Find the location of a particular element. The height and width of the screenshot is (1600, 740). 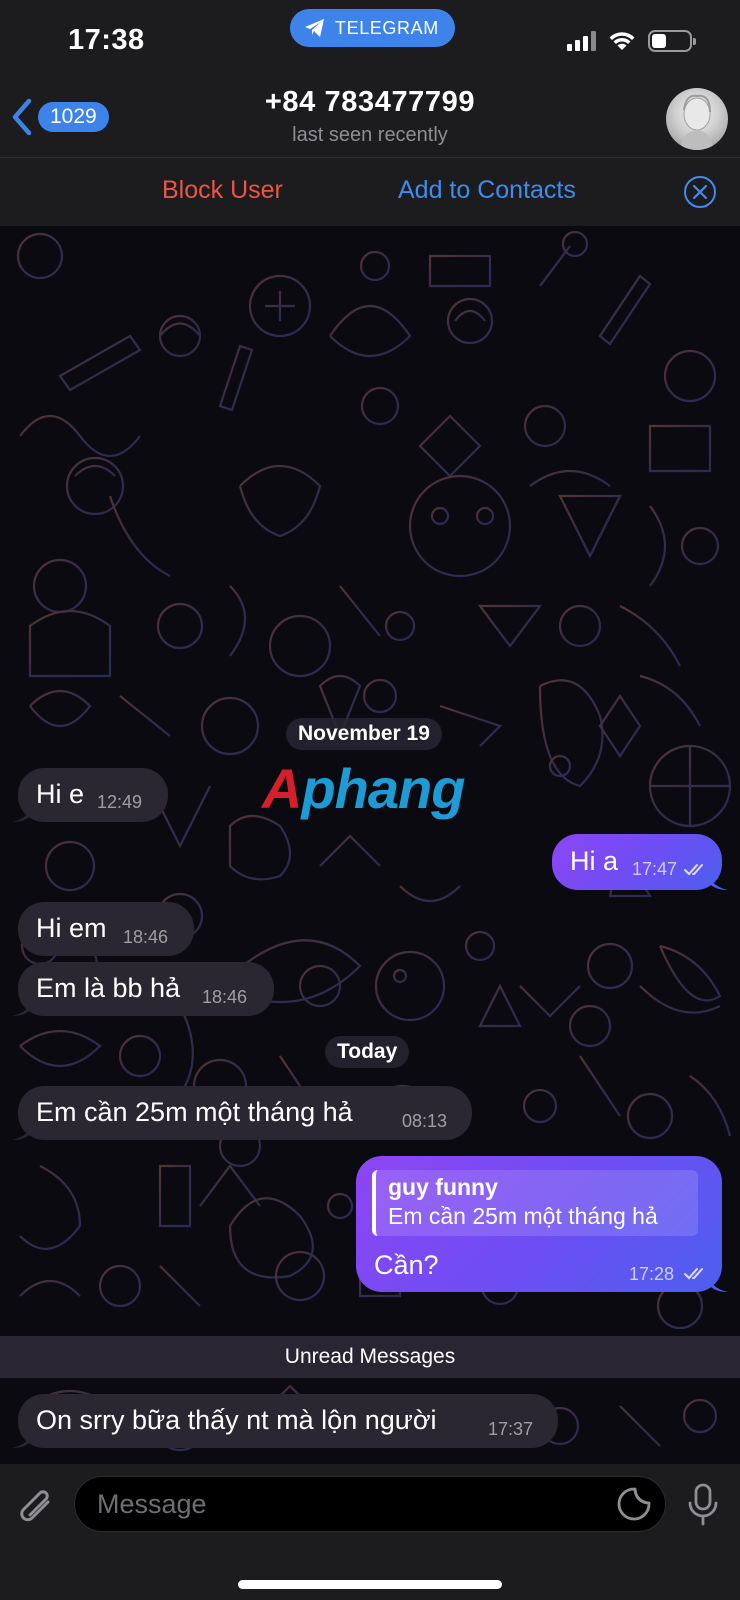

attach-button is located at coordinates (37, 1511).